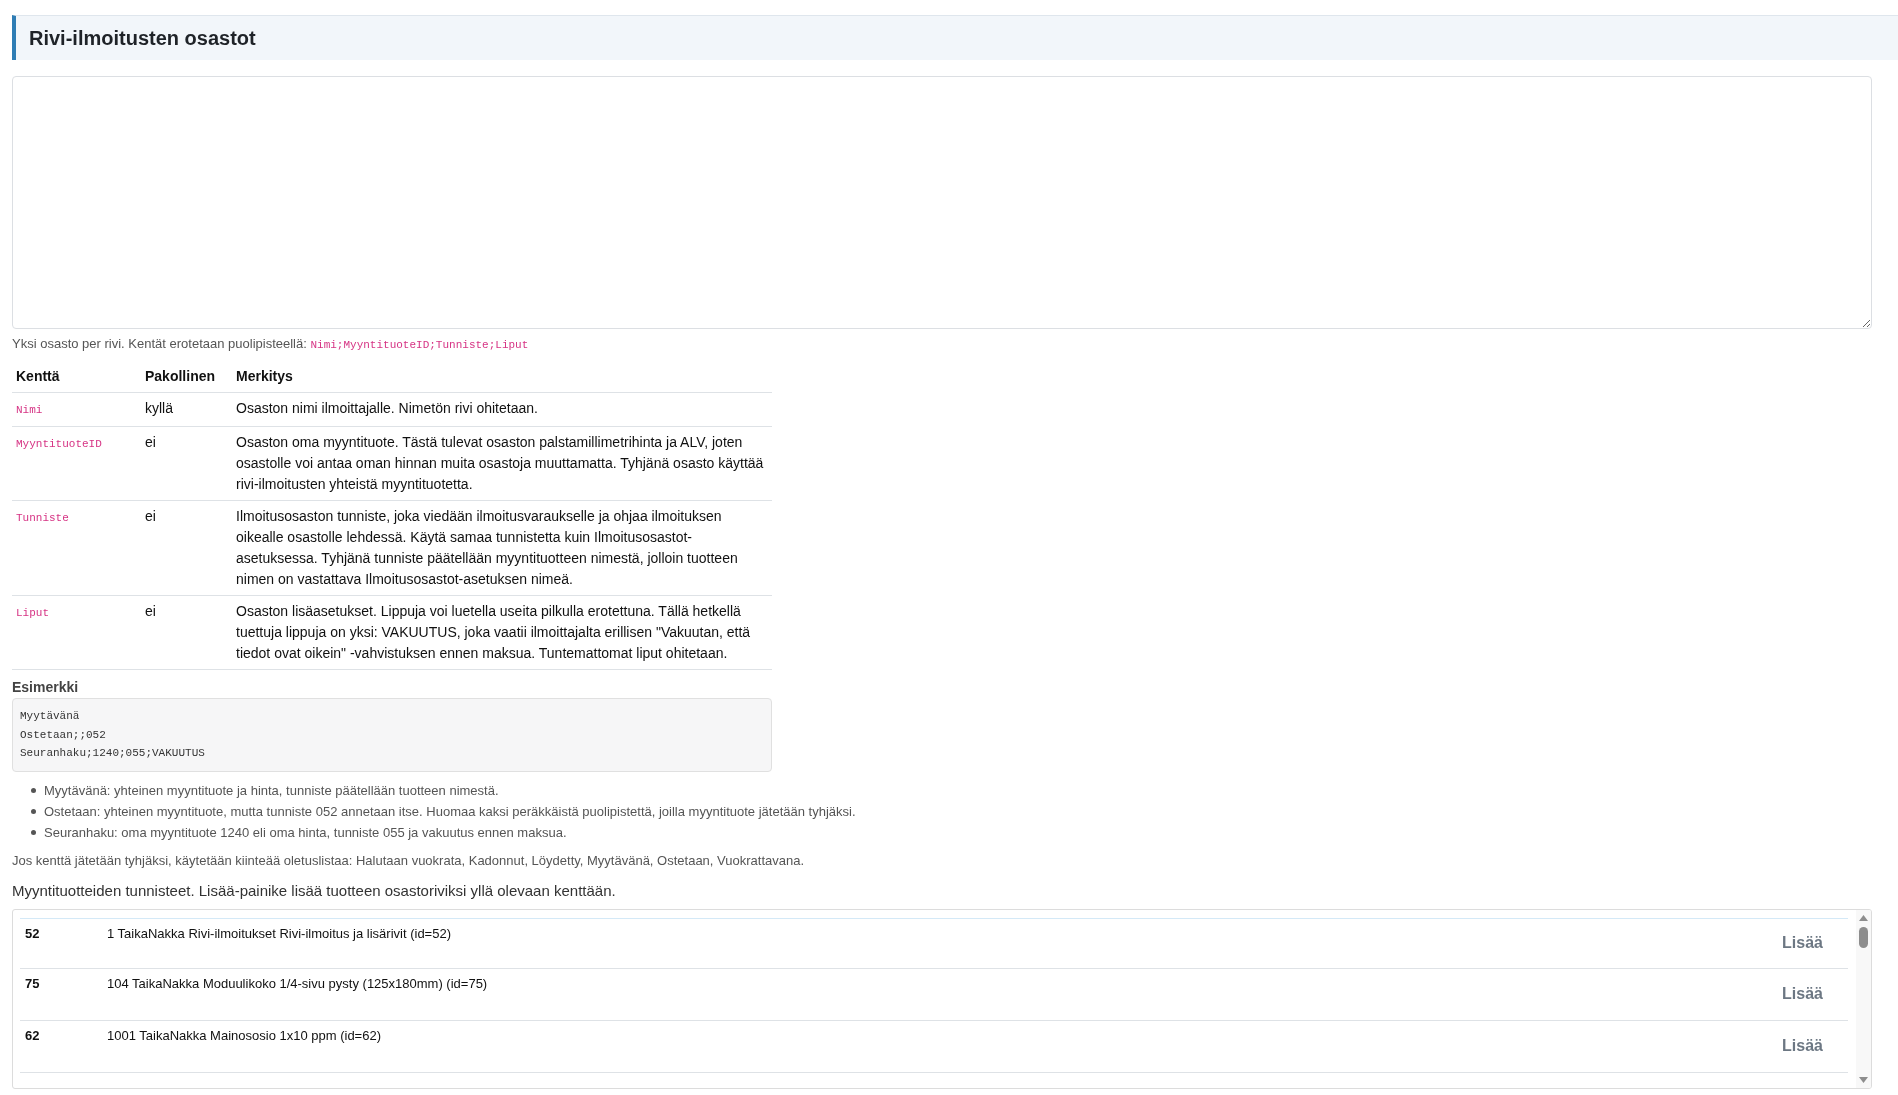  Describe the element at coordinates (1863, 1079) in the screenshot. I see `scroll-down-icon` at that location.